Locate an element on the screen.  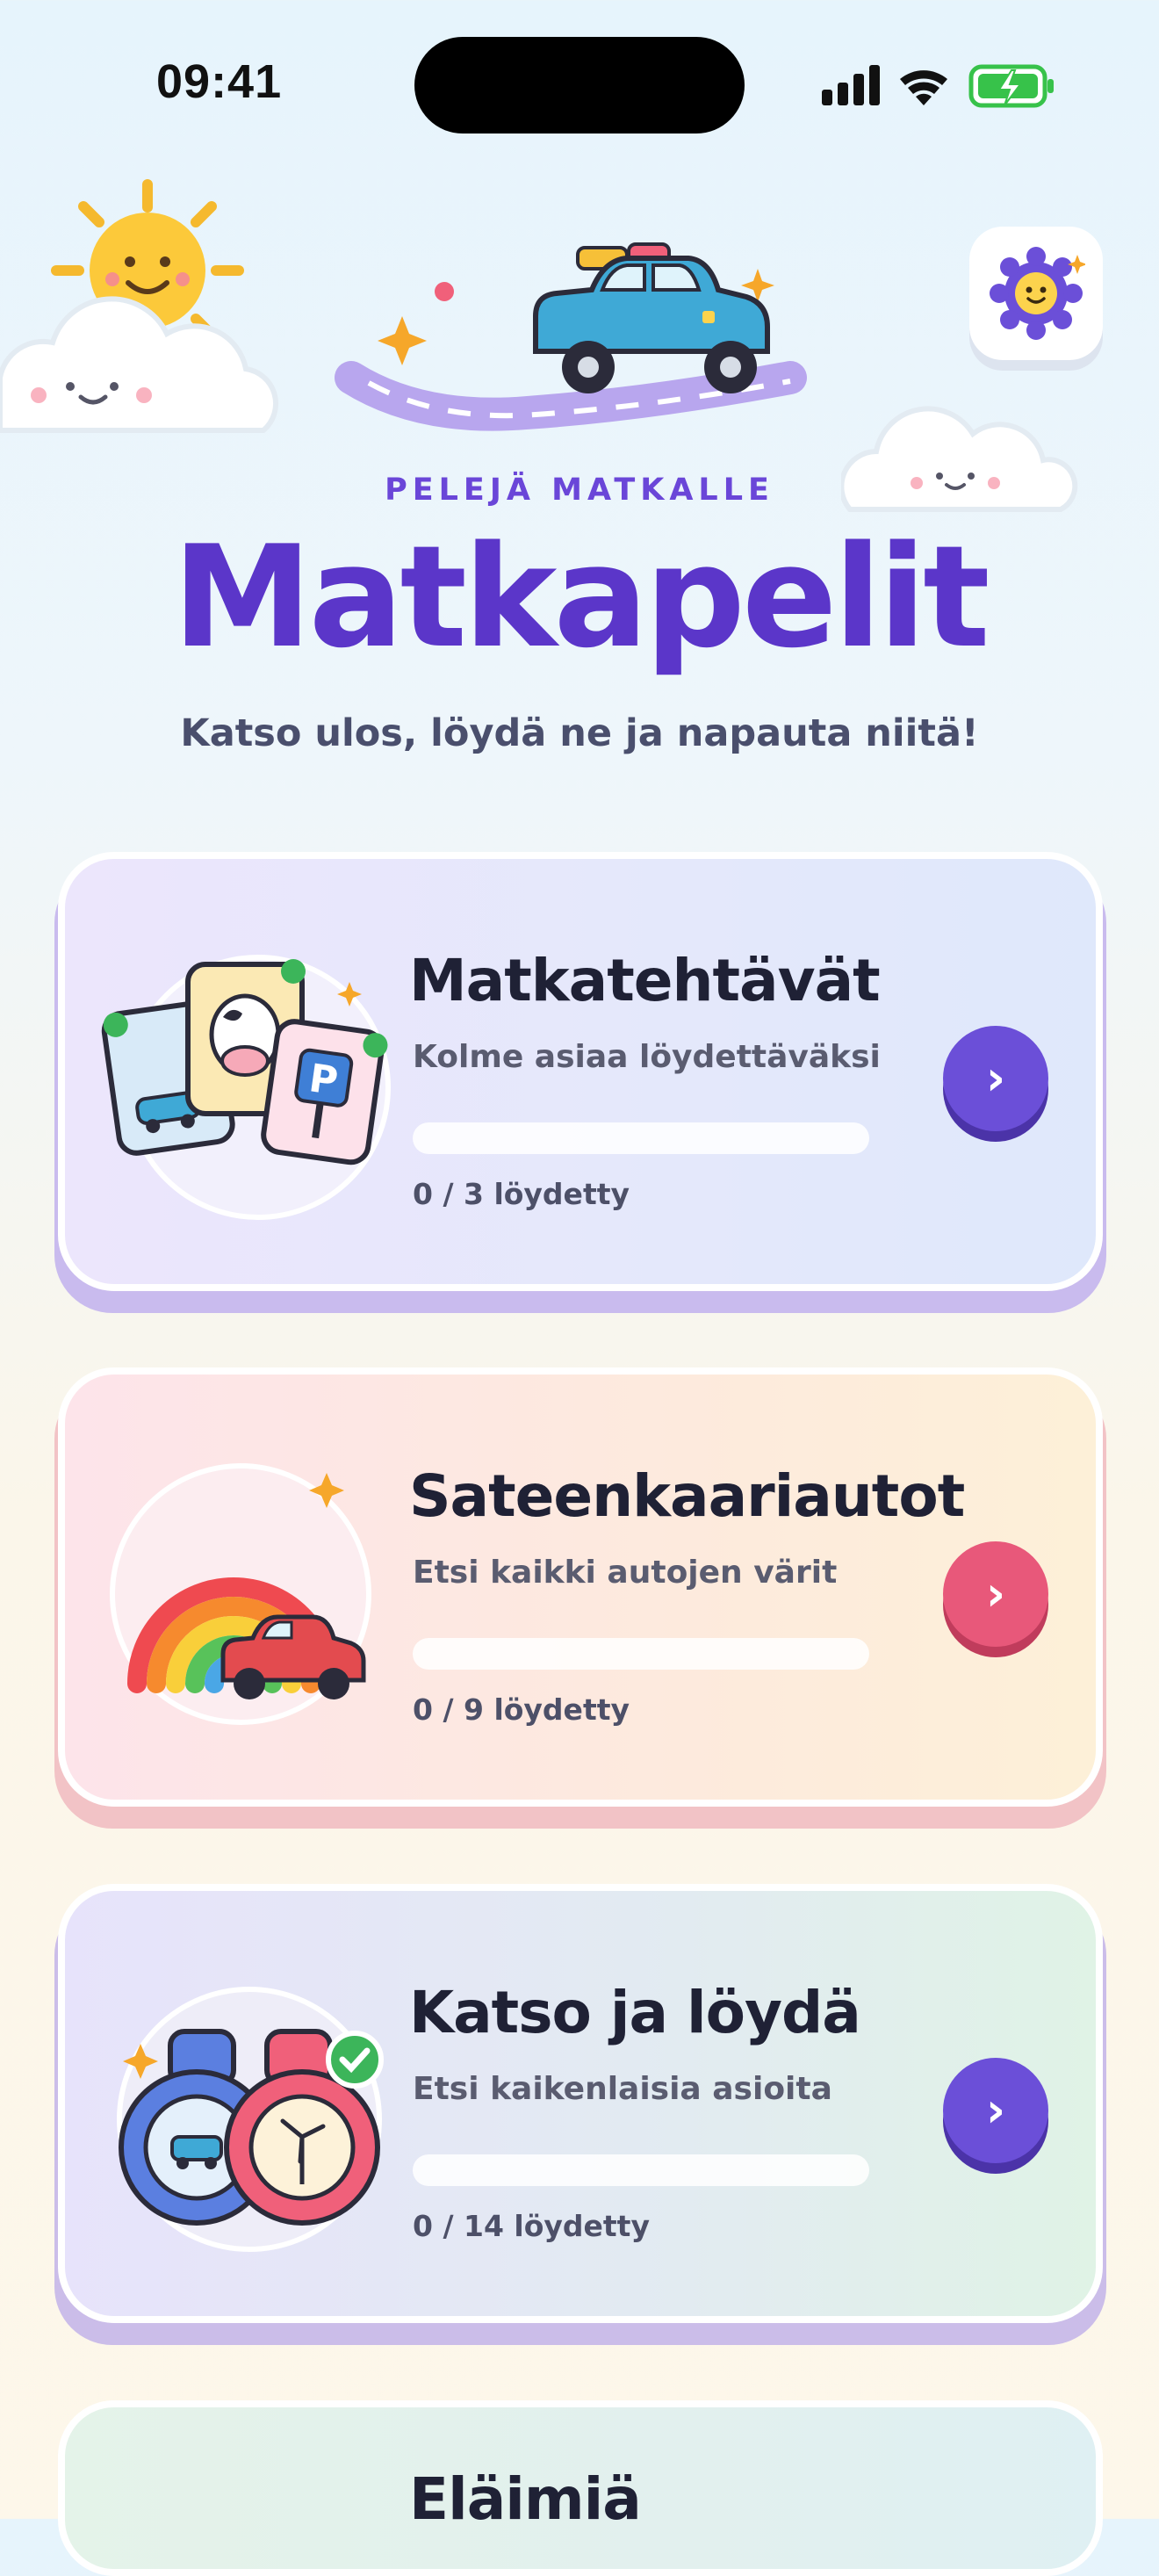
signal-icon is located at coordinates (851, 85).